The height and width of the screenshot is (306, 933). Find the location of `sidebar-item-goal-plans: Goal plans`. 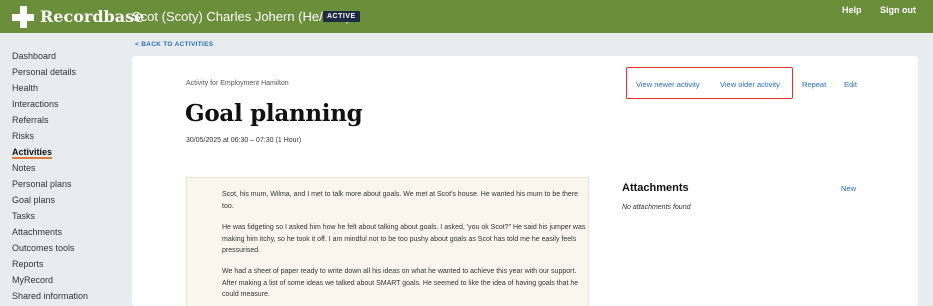

sidebar-item-goal-plans: Goal plans is located at coordinates (33, 200).